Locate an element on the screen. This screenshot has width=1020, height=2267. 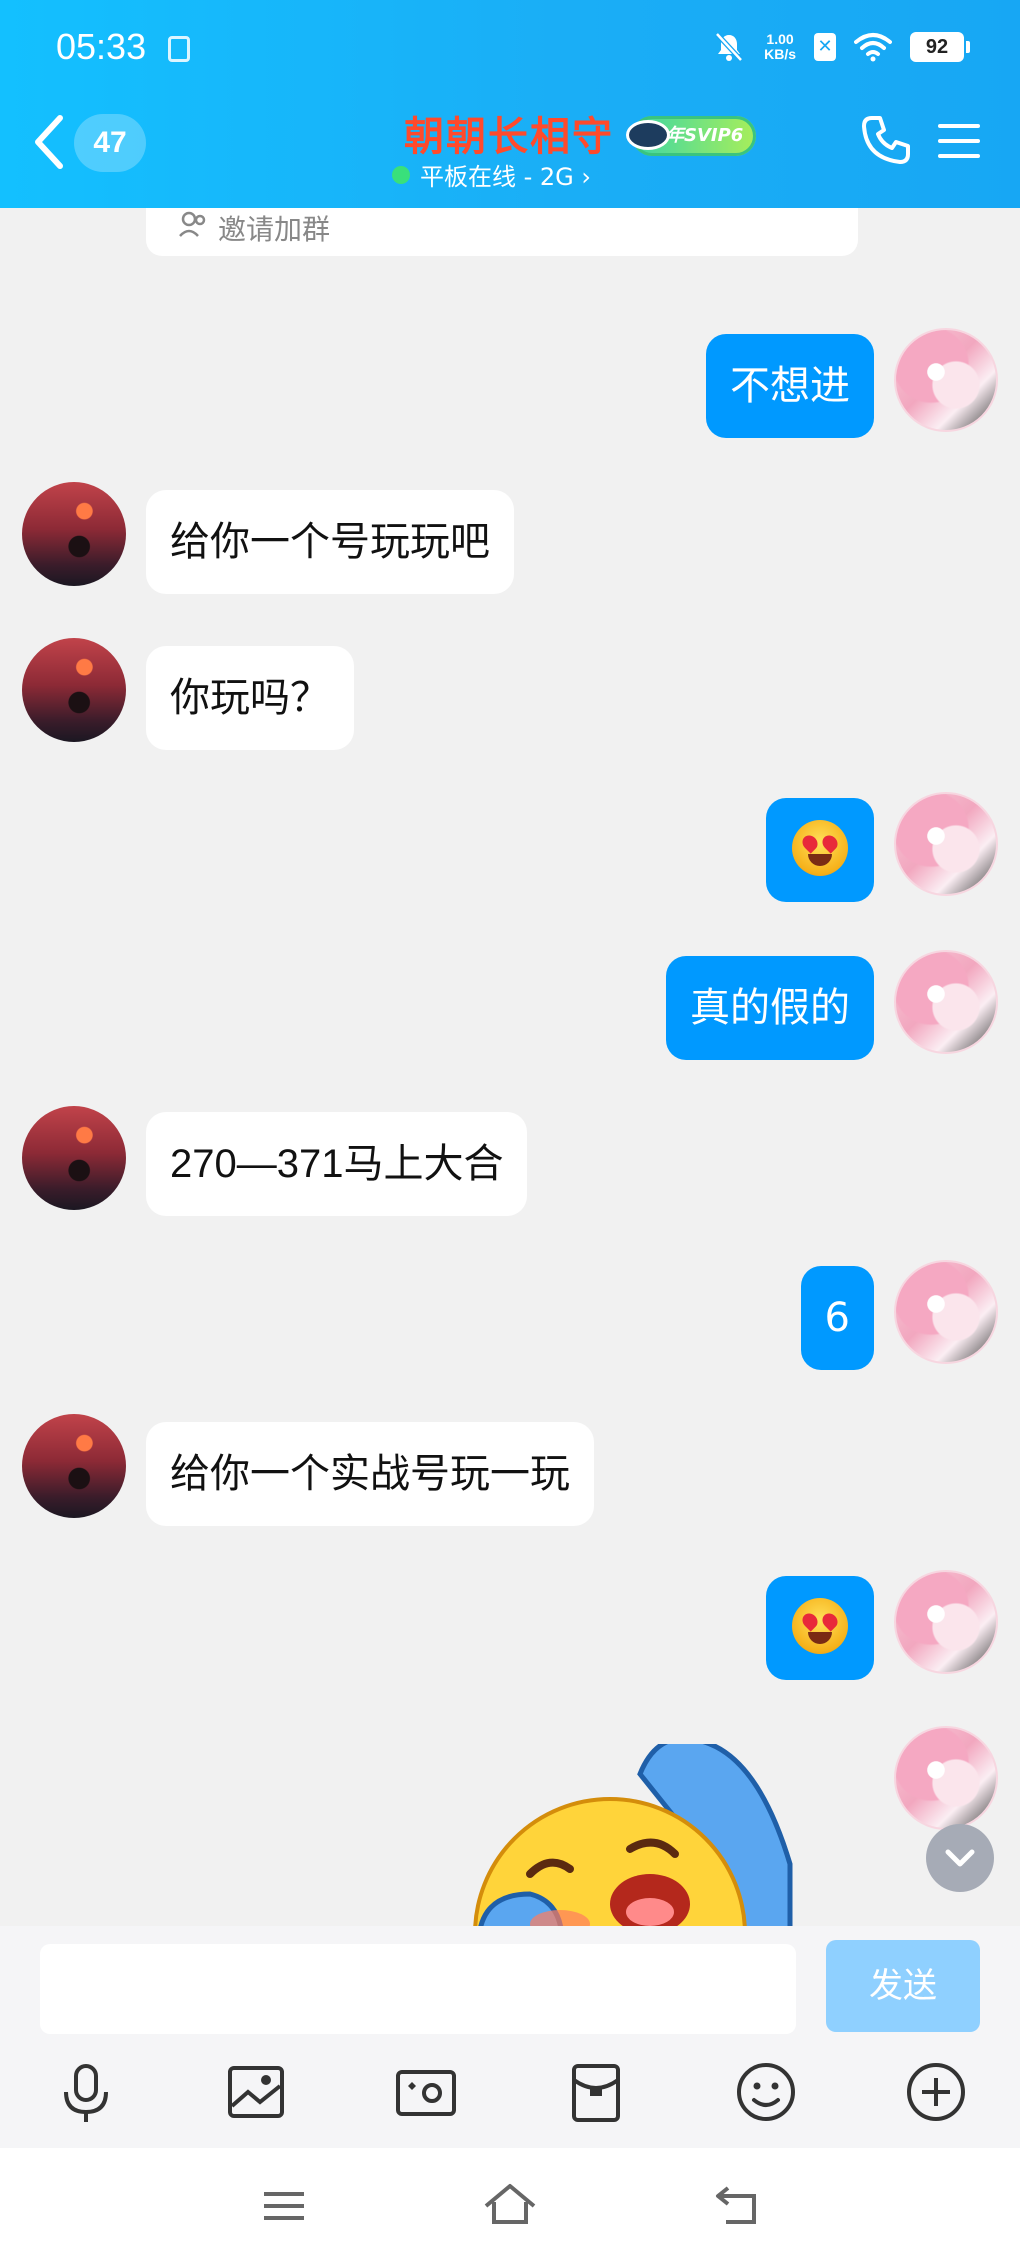
red-packet-icon is located at coordinates (596, 2092).